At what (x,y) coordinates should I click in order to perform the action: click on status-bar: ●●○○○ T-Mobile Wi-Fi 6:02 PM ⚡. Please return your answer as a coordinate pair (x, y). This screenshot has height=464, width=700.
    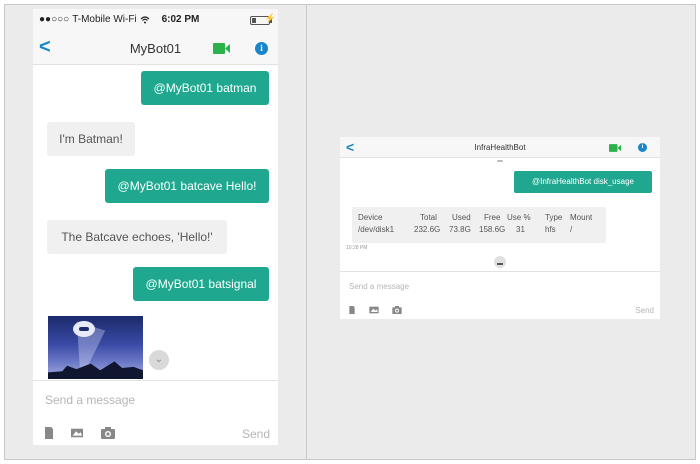
    Looking at the image, I should click on (155, 20).